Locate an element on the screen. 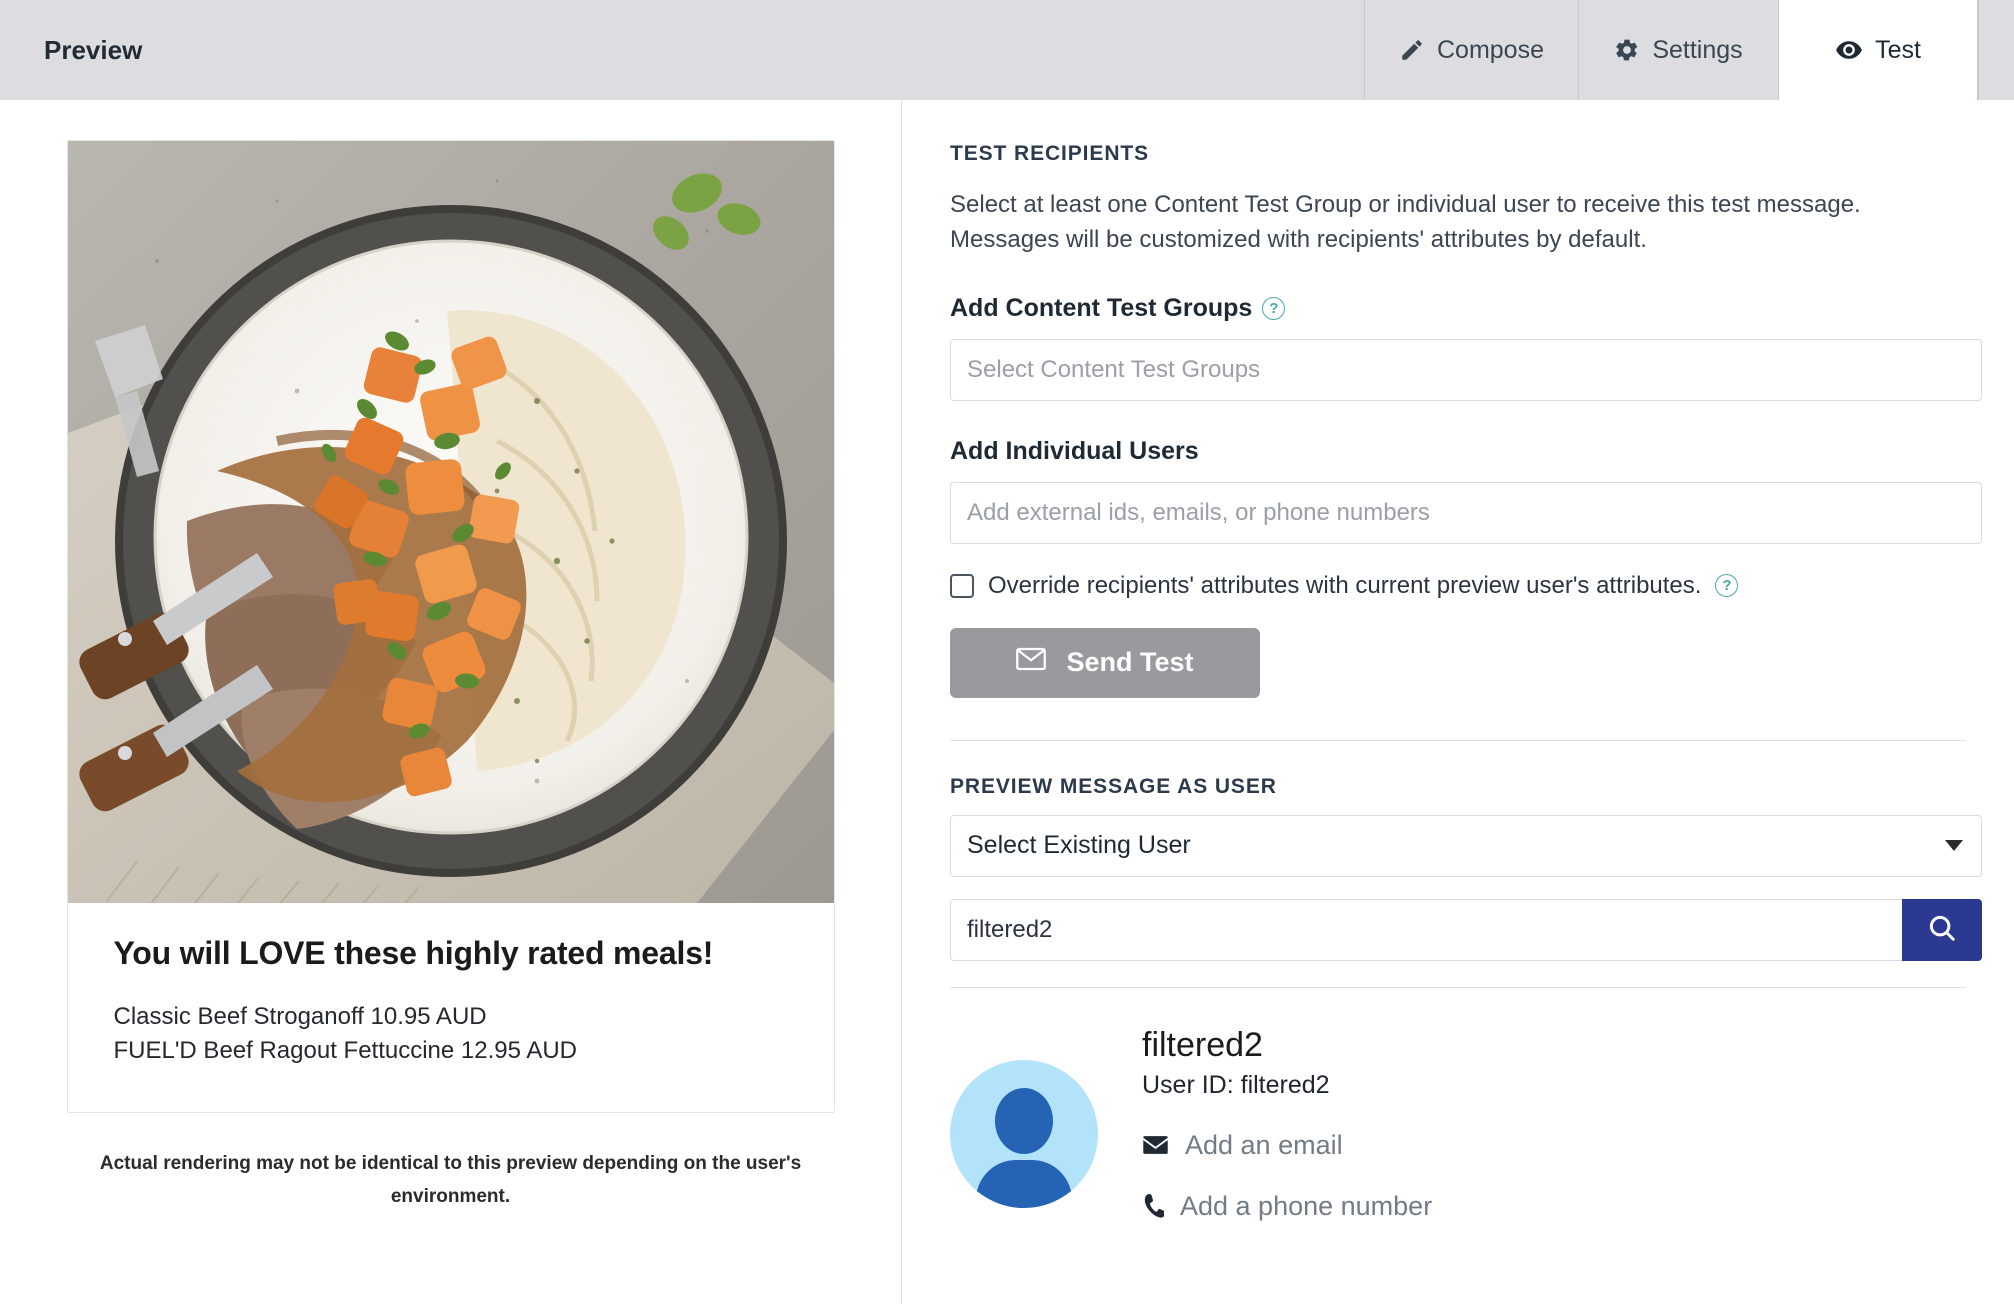 The height and width of the screenshot is (1304, 2014). tab-settings: Settings is located at coordinates (1678, 50).